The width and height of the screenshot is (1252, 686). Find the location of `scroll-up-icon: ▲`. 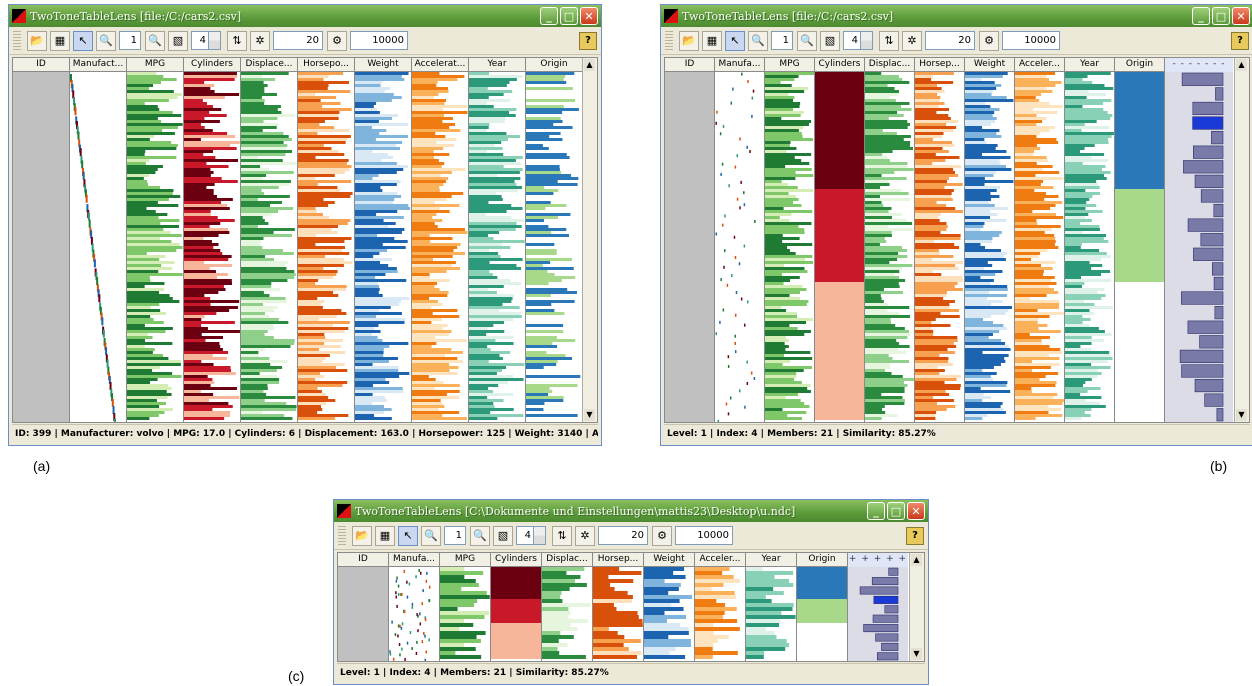

scroll-up-icon: ▲ is located at coordinates (916, 560).